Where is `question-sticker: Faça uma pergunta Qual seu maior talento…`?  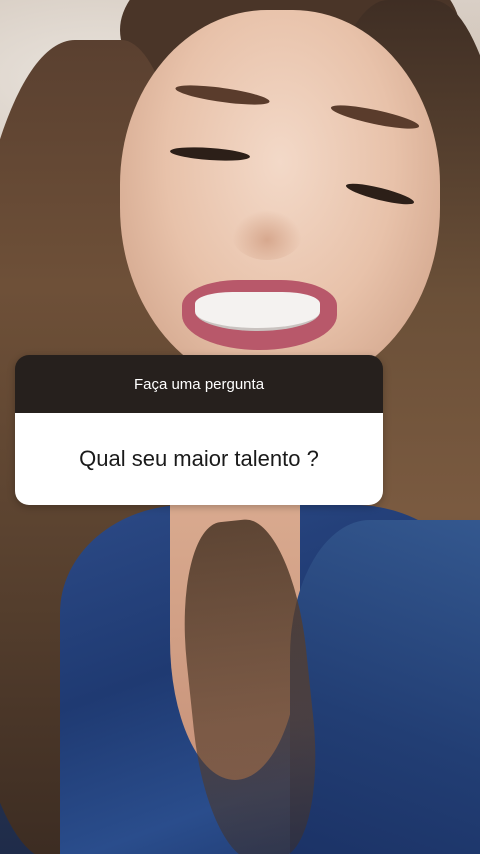
question-sticker: Faça uma pergunta Qual seu maior talento… is located at coordinates (199, 430).